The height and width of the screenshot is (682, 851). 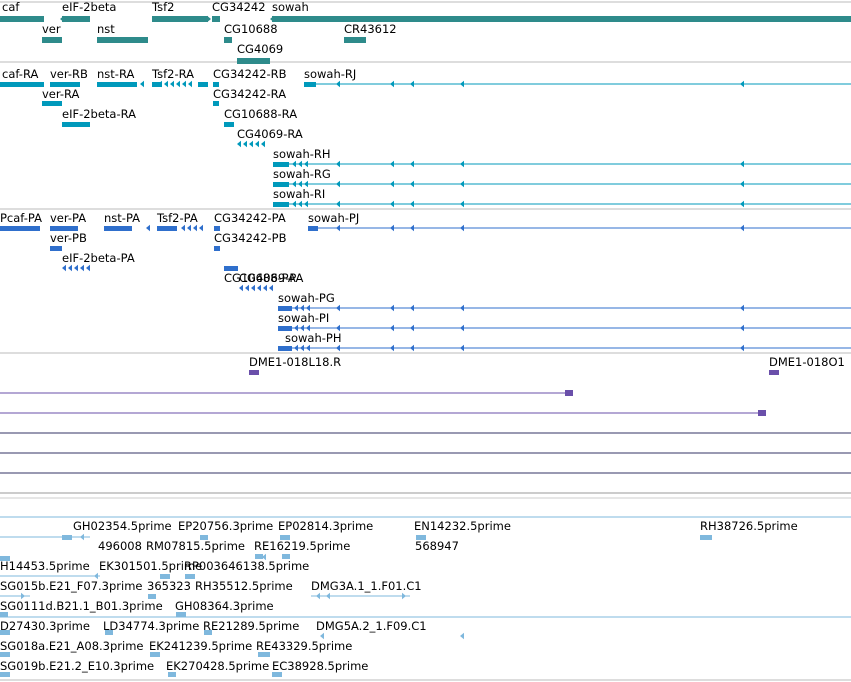 What do you see at coordinates (303, 318) in the screenshot?
I see `feature-label-sowah-pi: sowah-PI` at bounding box center [303, 318].